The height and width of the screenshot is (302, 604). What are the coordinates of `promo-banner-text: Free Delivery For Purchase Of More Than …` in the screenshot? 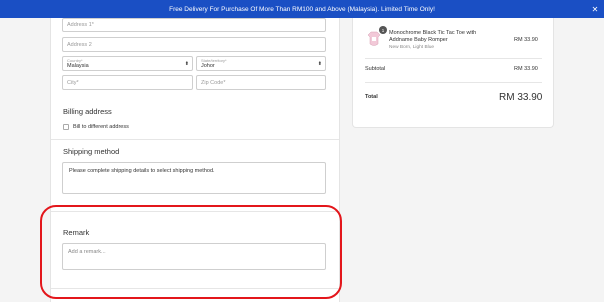 It's located at (302, 9).